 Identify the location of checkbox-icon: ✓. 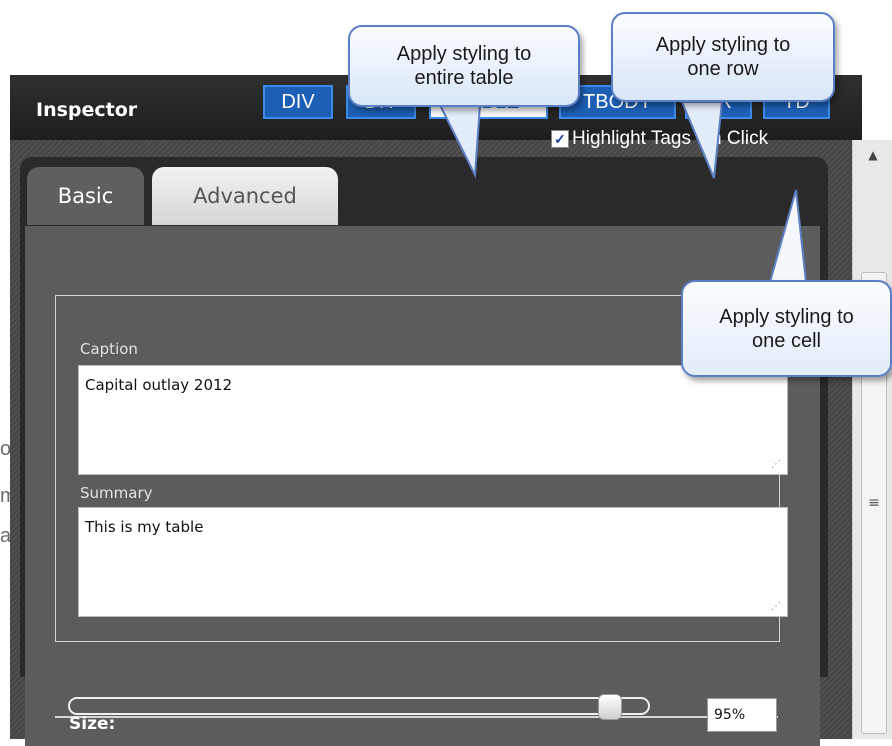
(560, 139).